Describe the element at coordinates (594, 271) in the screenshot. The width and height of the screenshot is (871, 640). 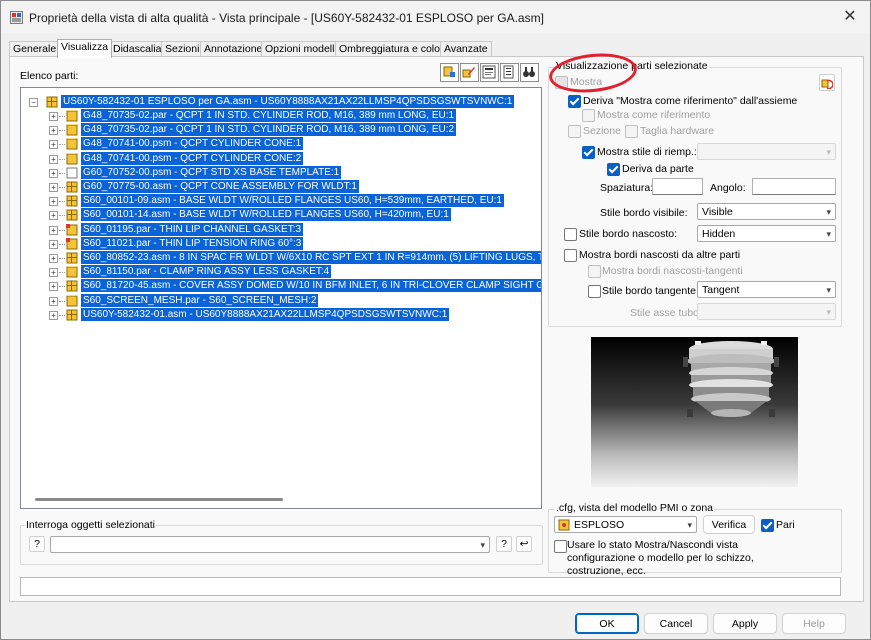
I see `show-hidden-tangent-checkbox` at that location.